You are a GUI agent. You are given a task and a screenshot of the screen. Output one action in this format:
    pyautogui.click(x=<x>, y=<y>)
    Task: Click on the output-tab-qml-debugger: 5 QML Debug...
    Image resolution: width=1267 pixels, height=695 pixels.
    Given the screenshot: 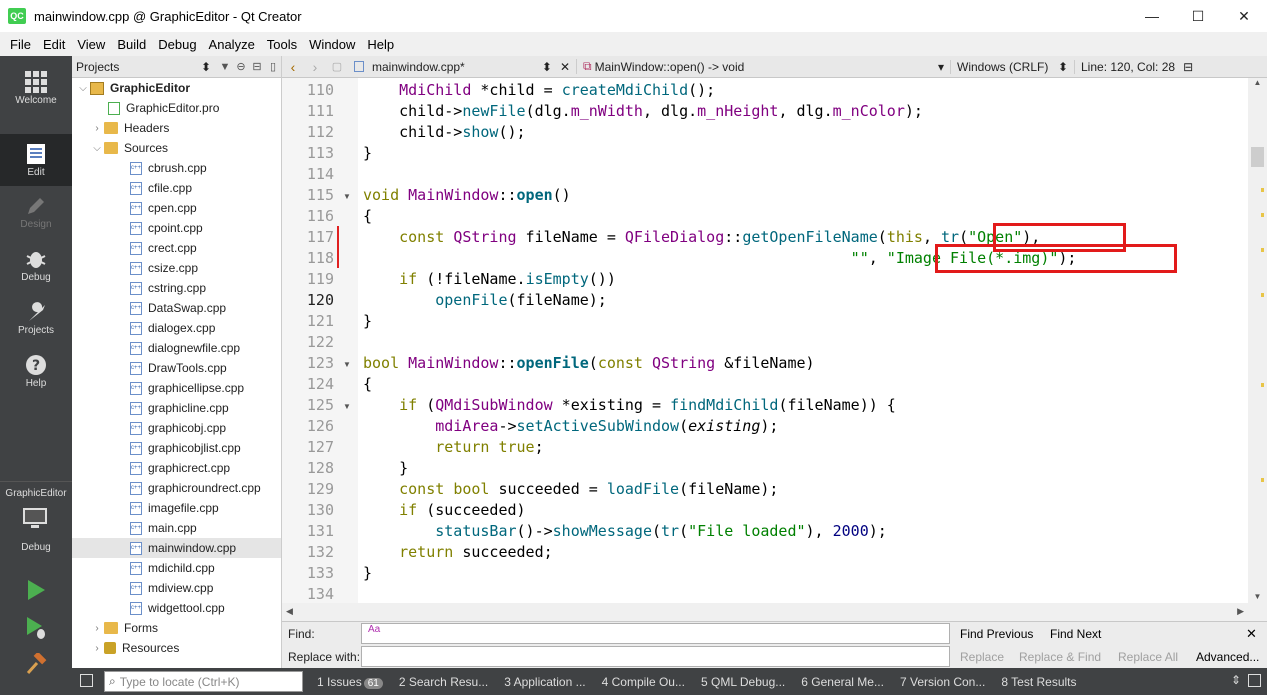 What is the action you would take?
    pyautogui.click(x=743, y=682)
    